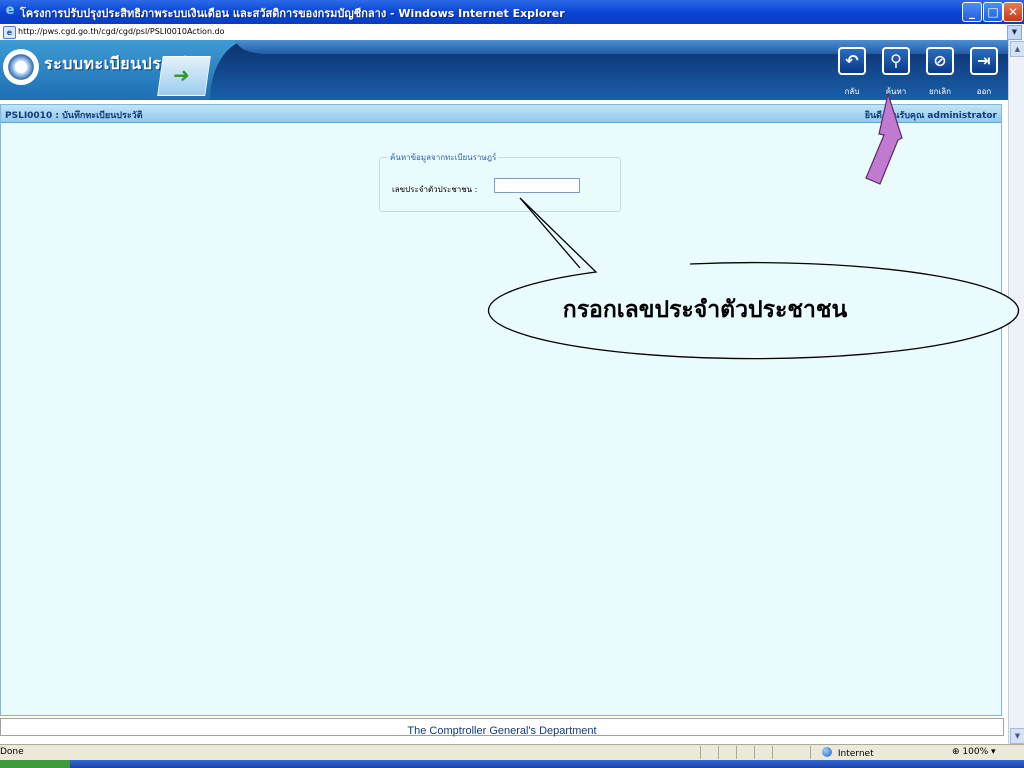  Describe the element at coordinates (74, 116) in the screenshot. I see `page-title: PSLI0010 : บันทึกทะเบียนประวัติ` at that location.